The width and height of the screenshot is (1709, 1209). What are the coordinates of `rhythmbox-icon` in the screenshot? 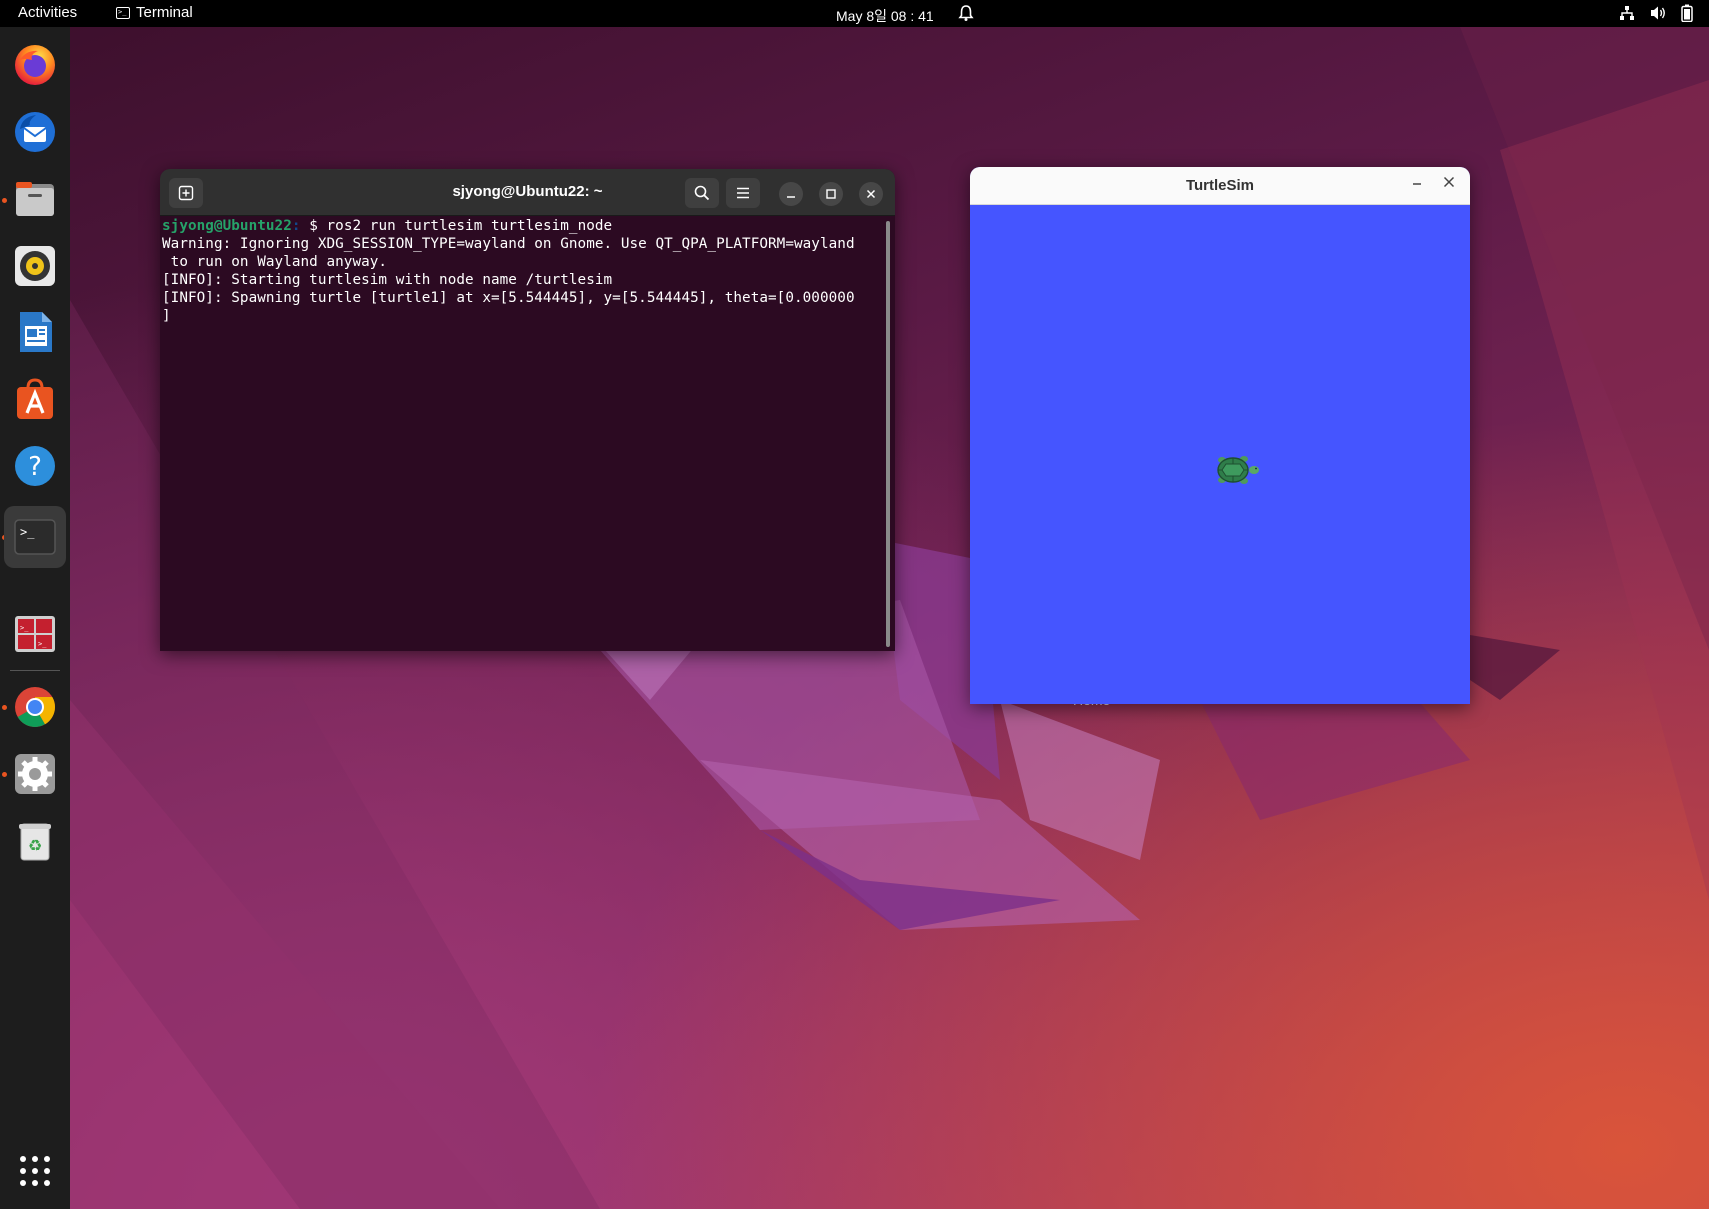 It's located at (35, 266).